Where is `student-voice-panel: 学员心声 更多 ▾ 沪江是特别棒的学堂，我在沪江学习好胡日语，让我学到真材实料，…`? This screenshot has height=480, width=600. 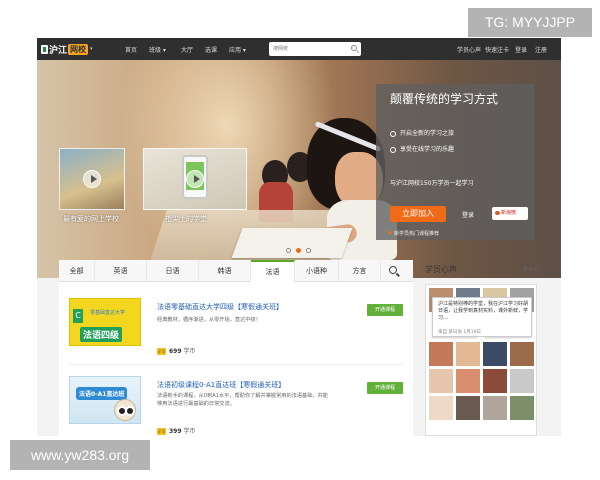
student-voice-panel: 学员心声 更多 ▾ 沪江是特别棒的学堂，我在沪江学习好胡日语，让我学到真材实料，… is located at coordinates (485, 348).